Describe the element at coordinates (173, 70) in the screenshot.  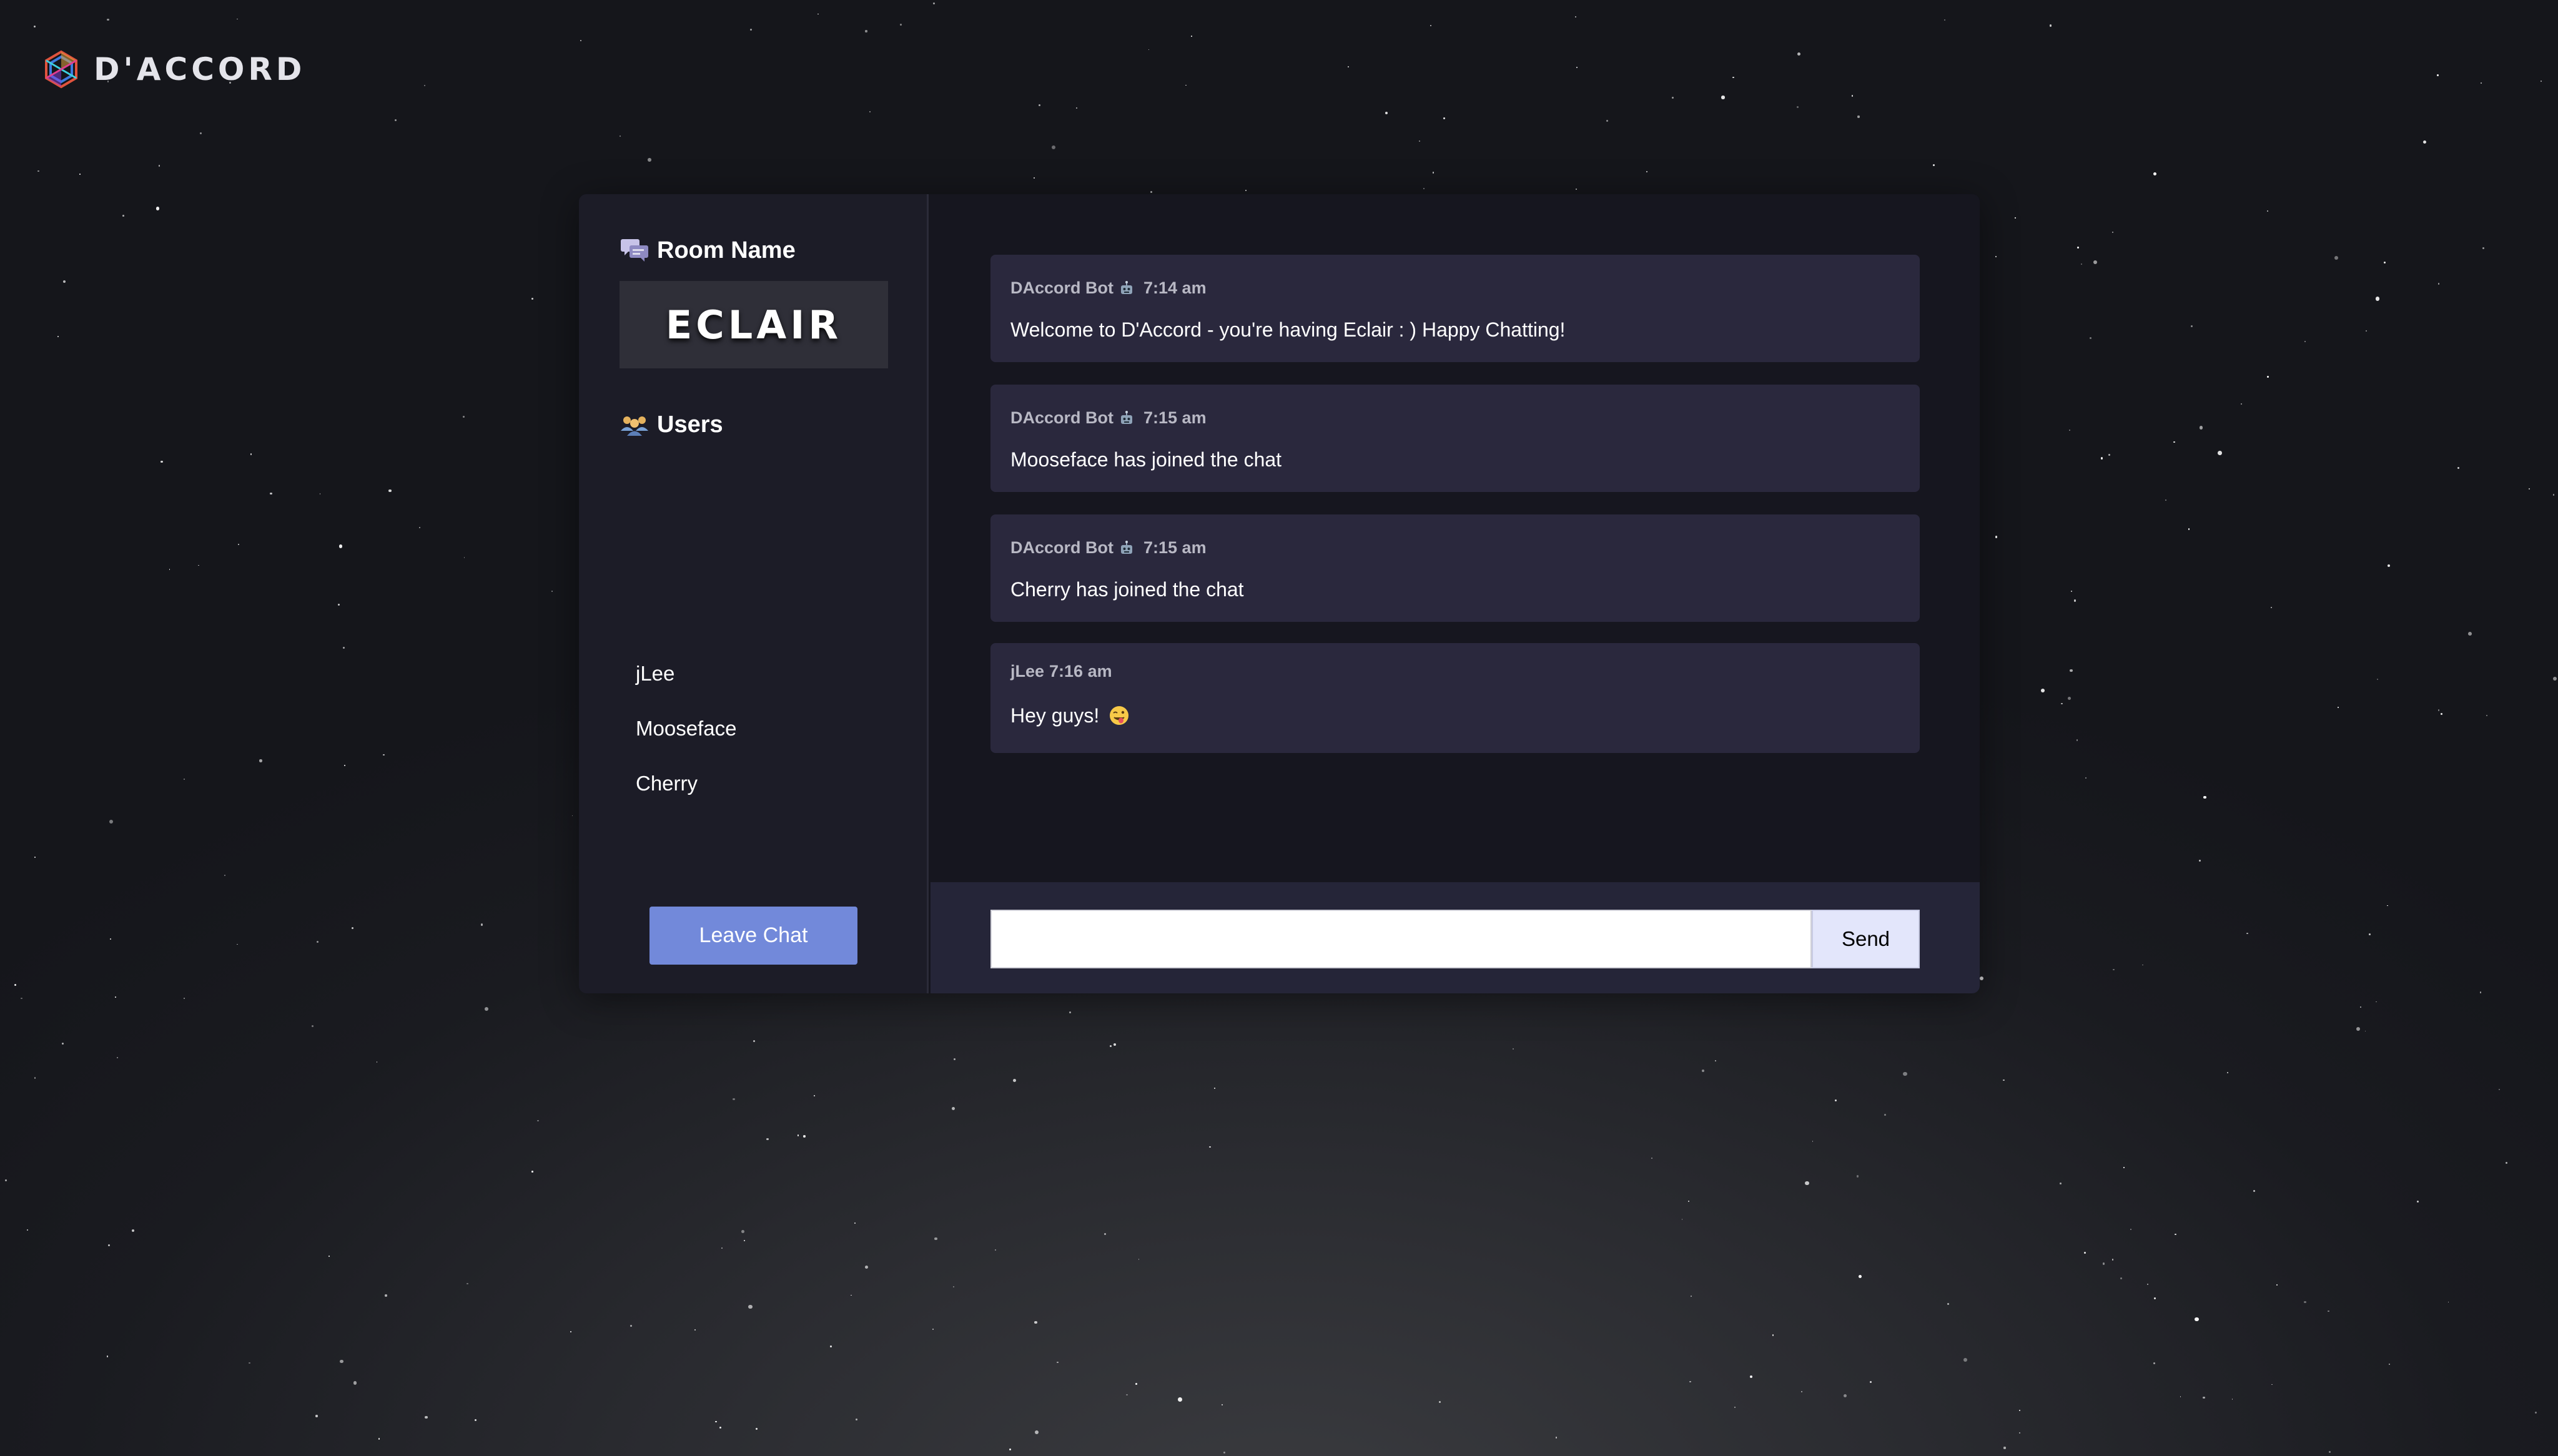
I see `app-logo: D'ACCORD` at that location.